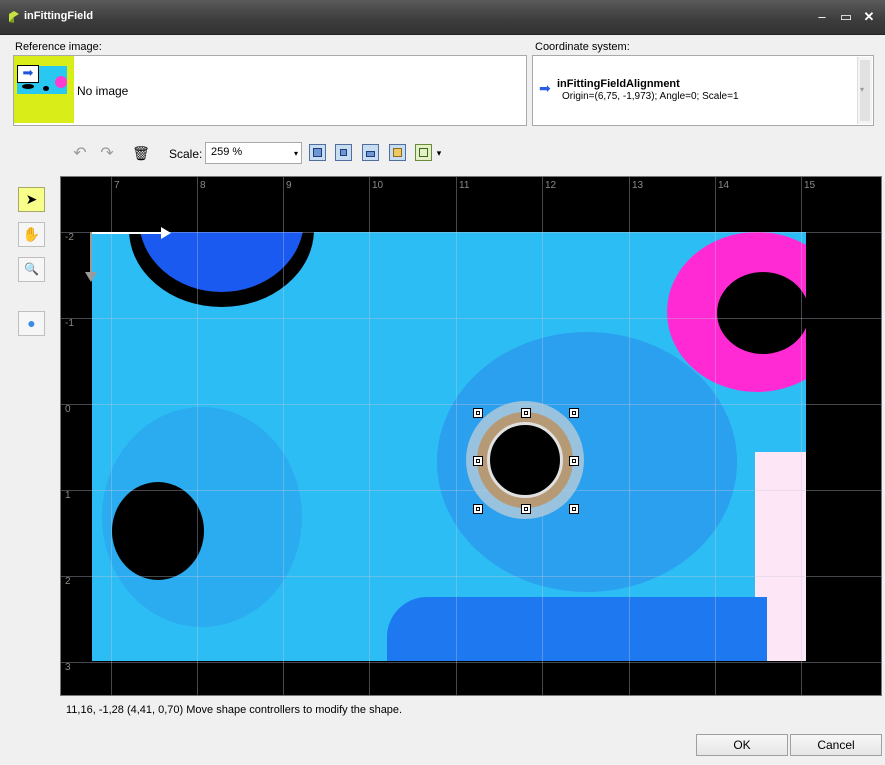  Describe the element at coordinates (525, 460) in the screenshot. I see `fitting-field-ring-inner` at that location.